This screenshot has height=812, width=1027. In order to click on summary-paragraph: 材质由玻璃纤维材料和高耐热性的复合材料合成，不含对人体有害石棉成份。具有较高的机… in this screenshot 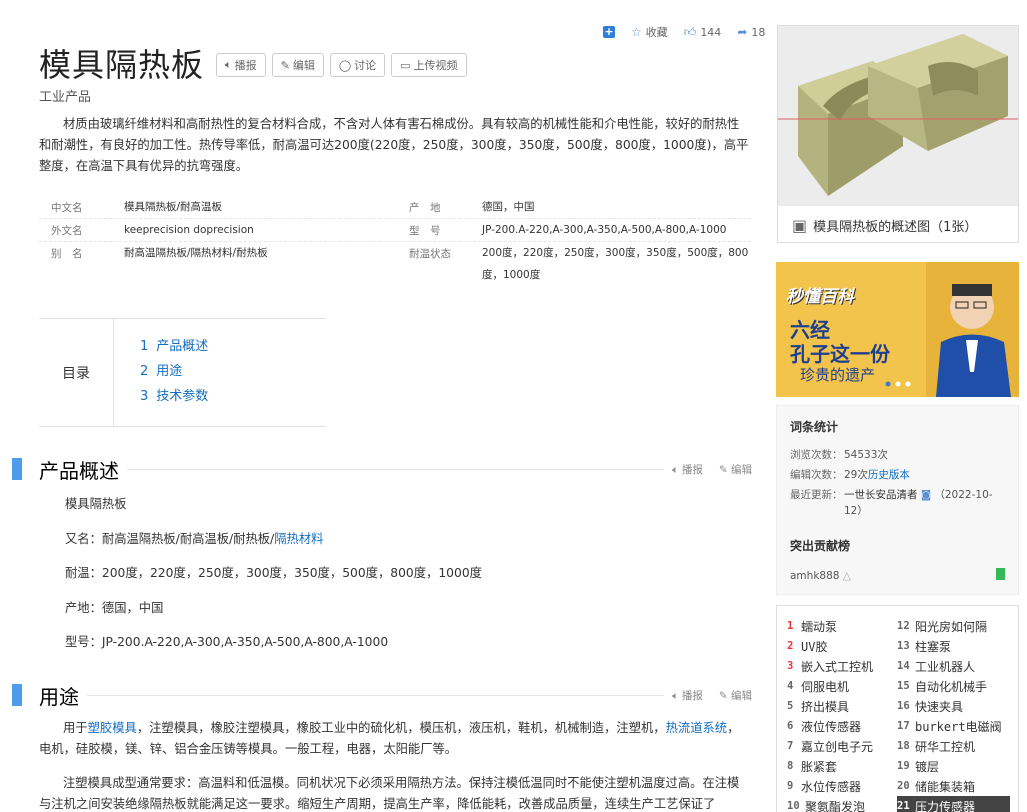, I will do `click(394, 145)`.